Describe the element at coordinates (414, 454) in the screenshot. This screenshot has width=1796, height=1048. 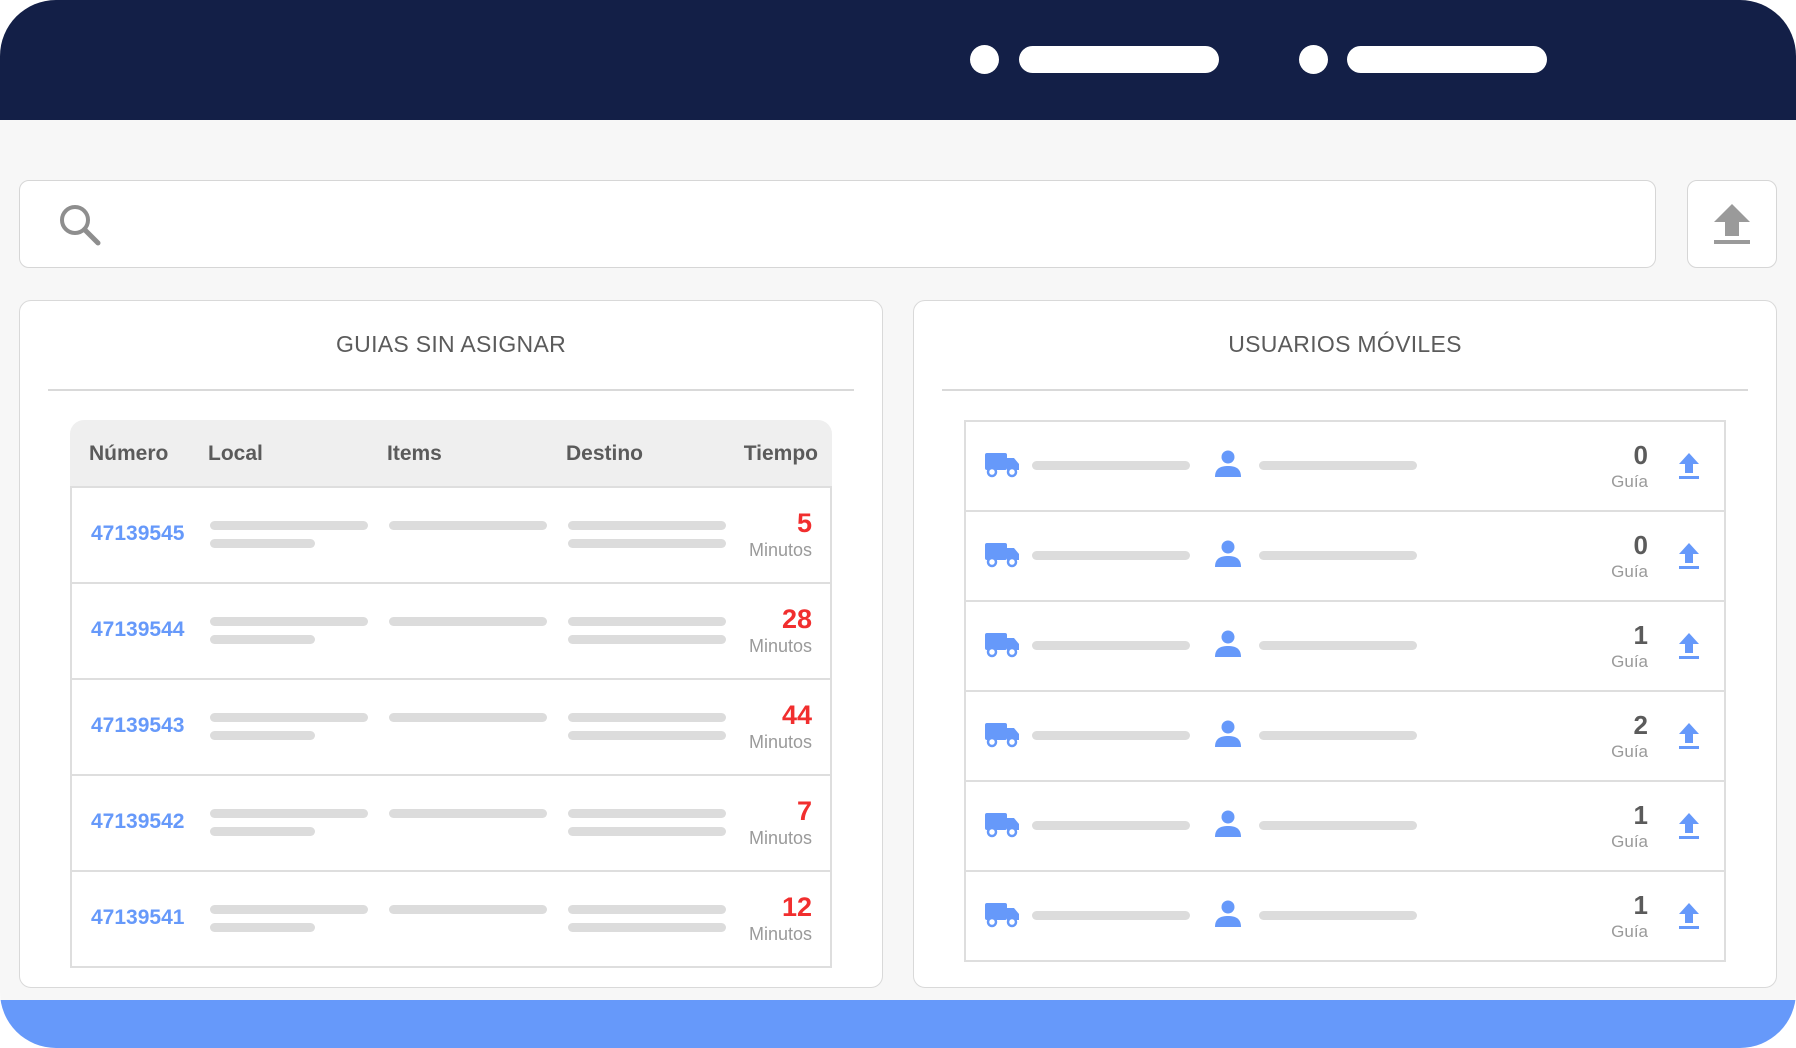
I see `column-header-items: Items` at that location.